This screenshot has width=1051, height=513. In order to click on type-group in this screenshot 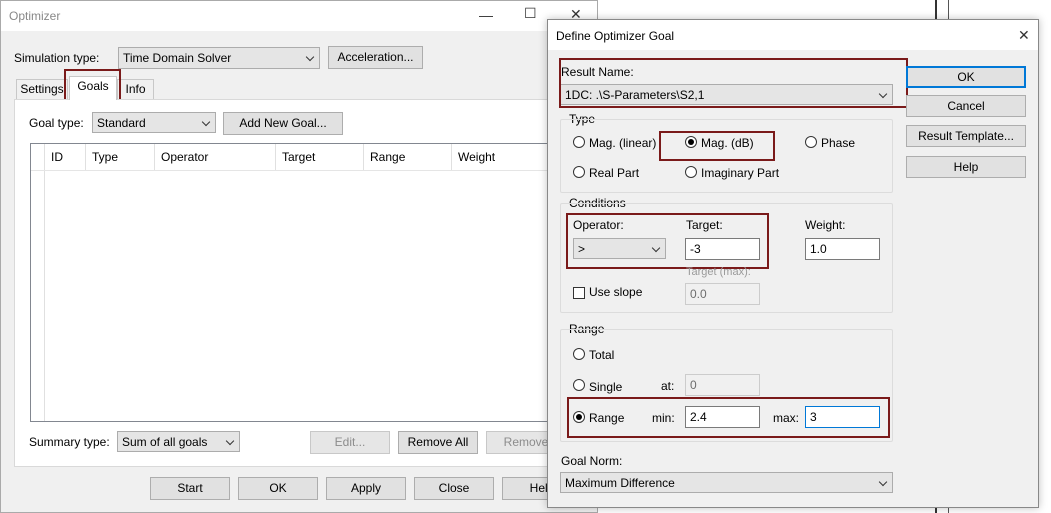, I will do `click(726, 156)`.